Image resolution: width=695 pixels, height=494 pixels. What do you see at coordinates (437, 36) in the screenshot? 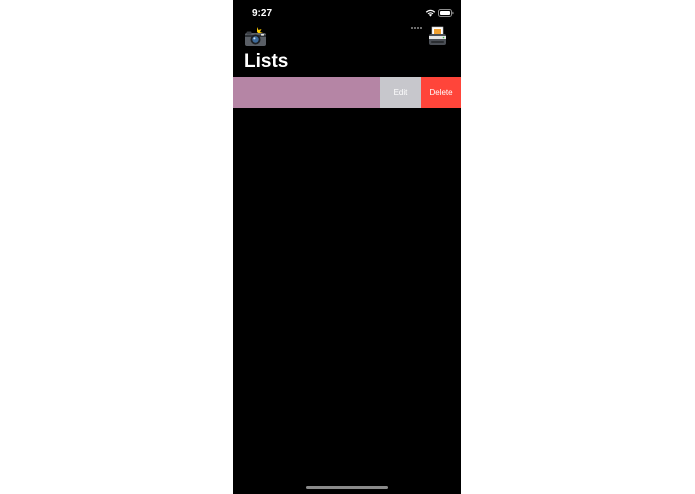
I see `scanner-icon` at bounding box center [437, 36].